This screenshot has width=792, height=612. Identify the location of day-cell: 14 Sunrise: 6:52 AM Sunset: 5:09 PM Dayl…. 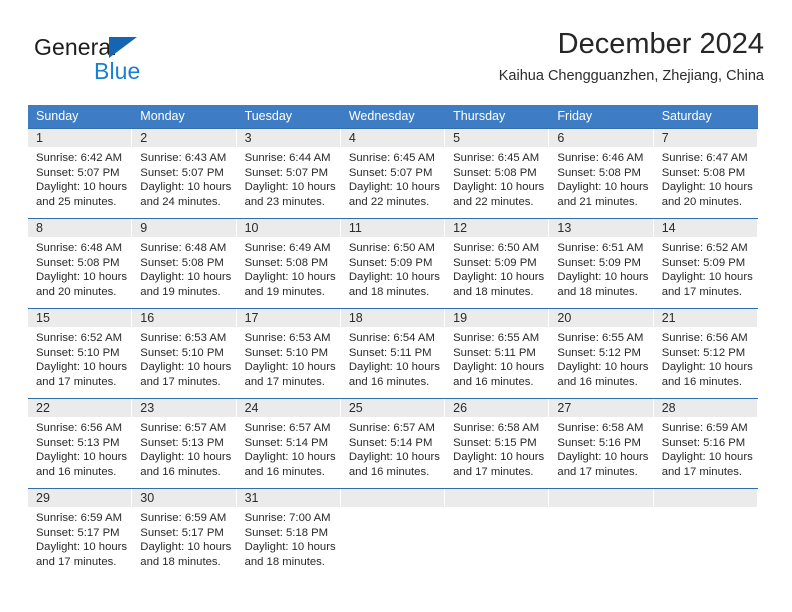
(705, 263).